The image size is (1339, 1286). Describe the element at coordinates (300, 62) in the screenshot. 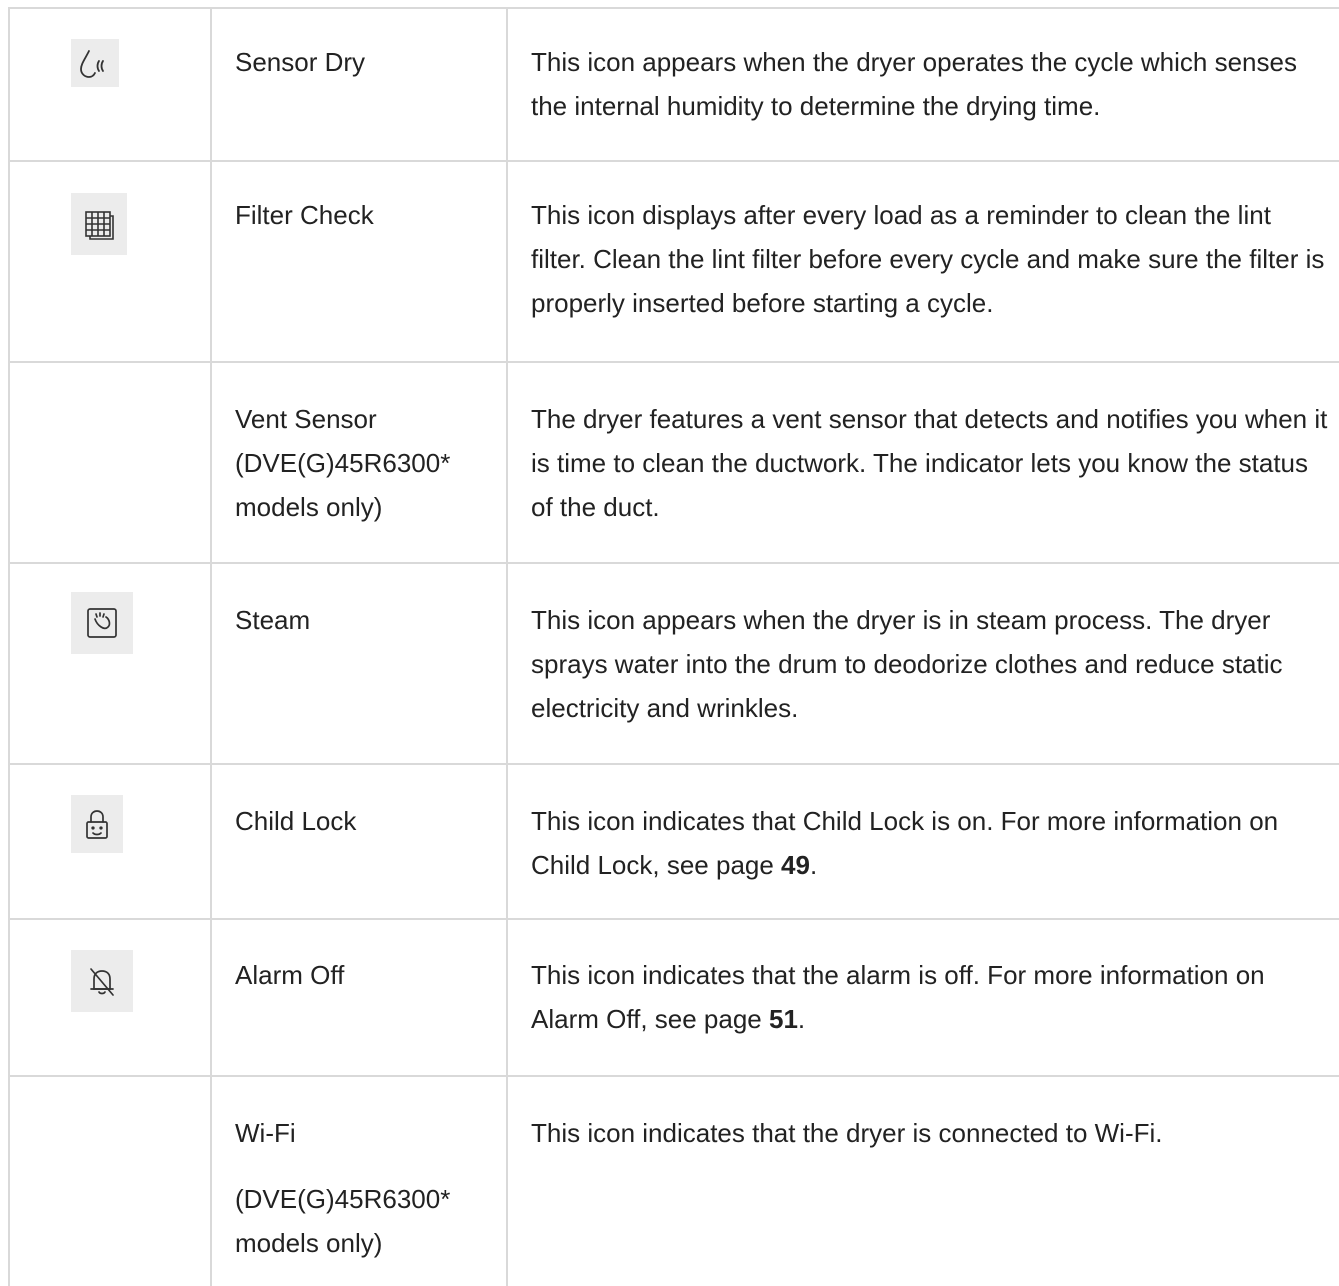

I see `row-name: Sensor Dry` at that location.